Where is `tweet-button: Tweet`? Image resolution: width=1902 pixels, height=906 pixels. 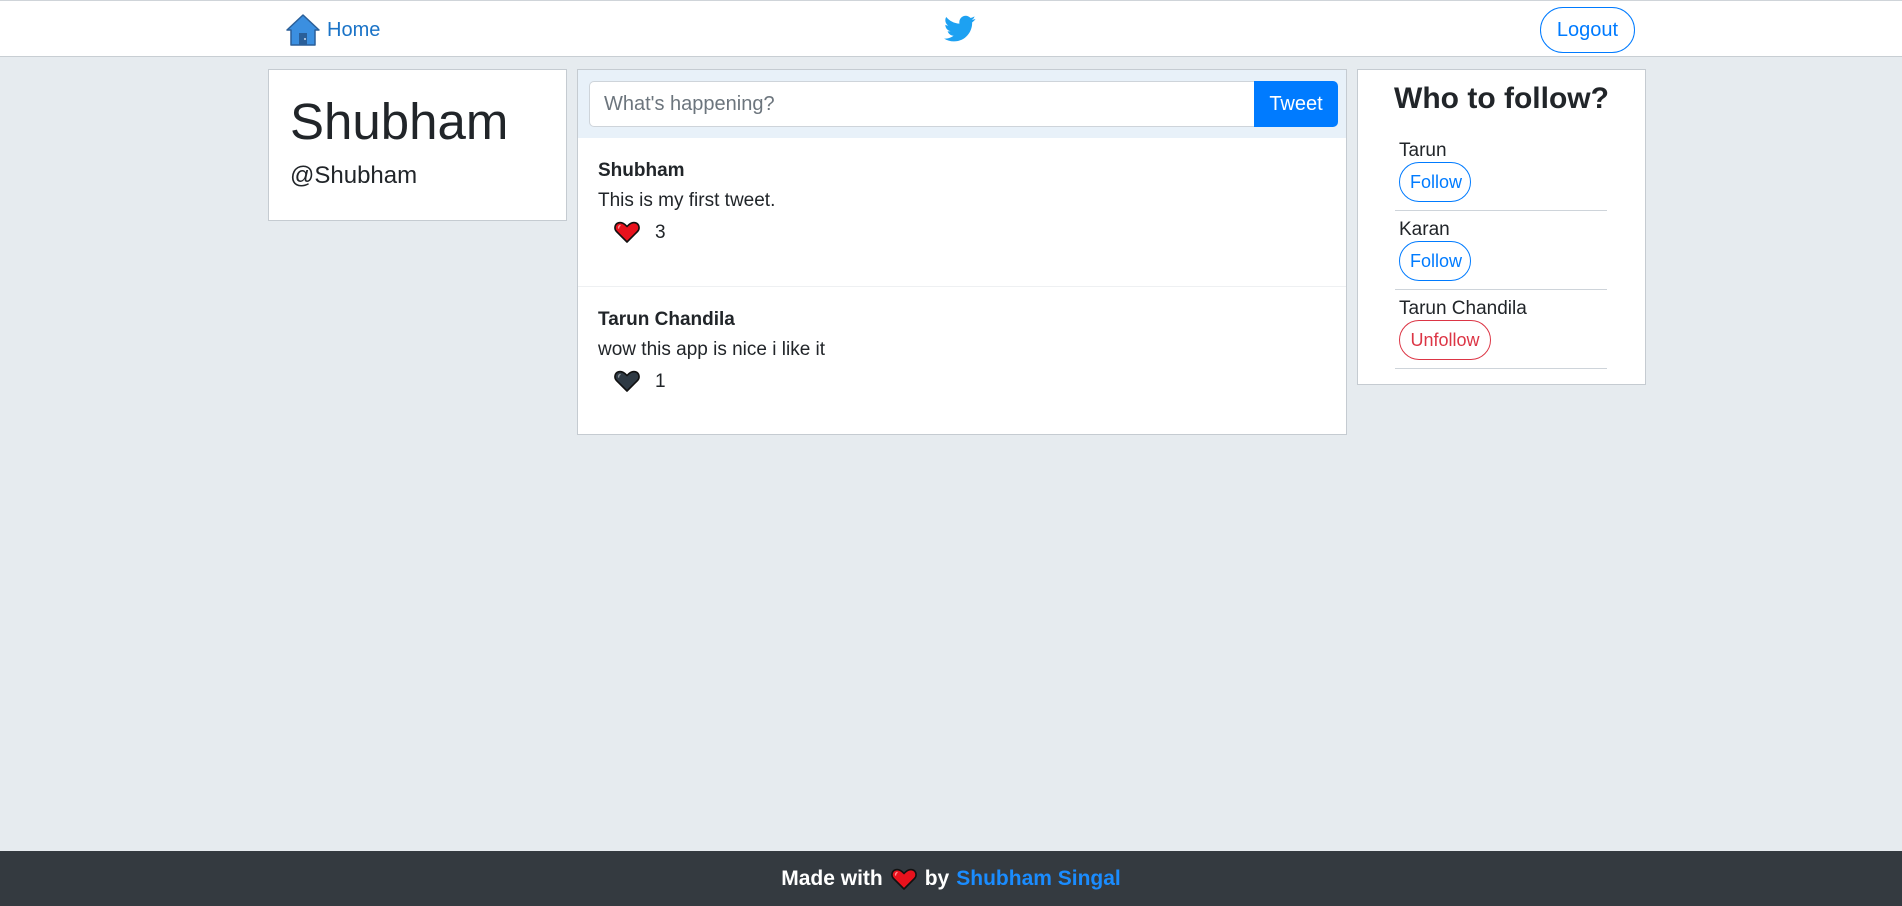
tweet-button: Tweet is located at coordinates (1296, 104).